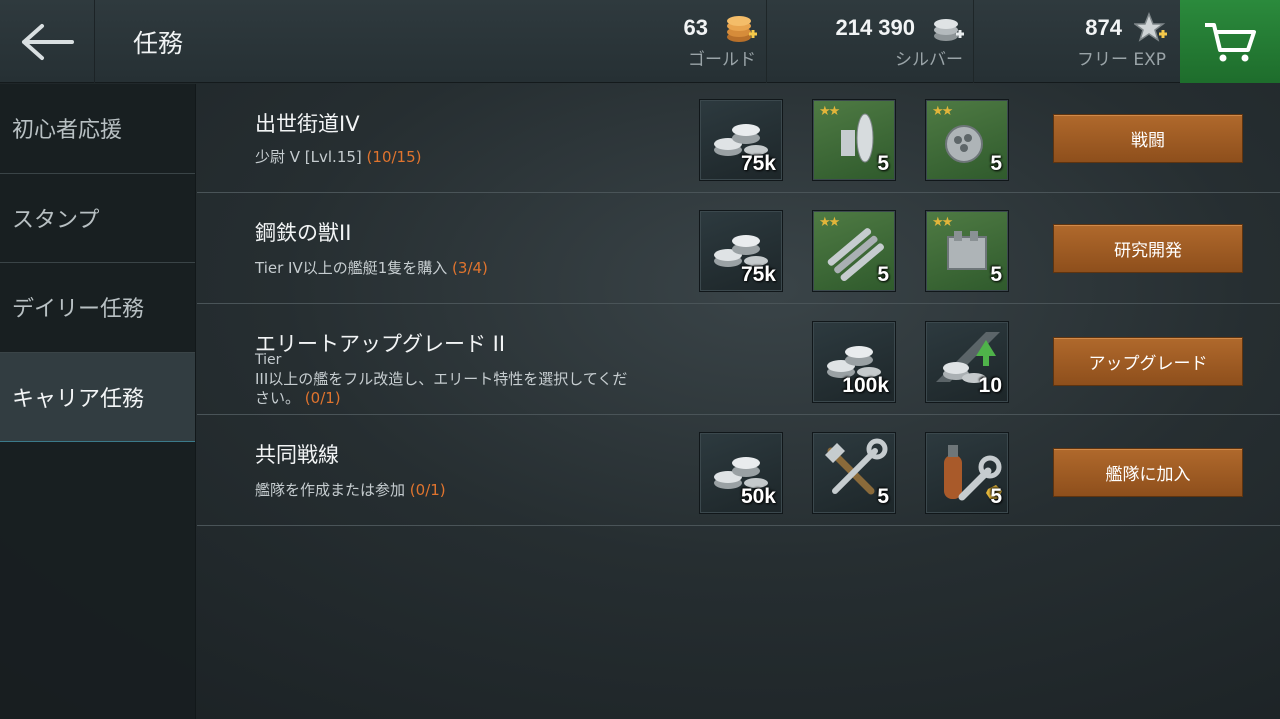 The width and height of the screenshot is (1280, 719). What do you see at coordinates (303, 233) in the screenshot?
I see `mission-title: 鋼鉄の獣II` at bounding box center [303, 233].